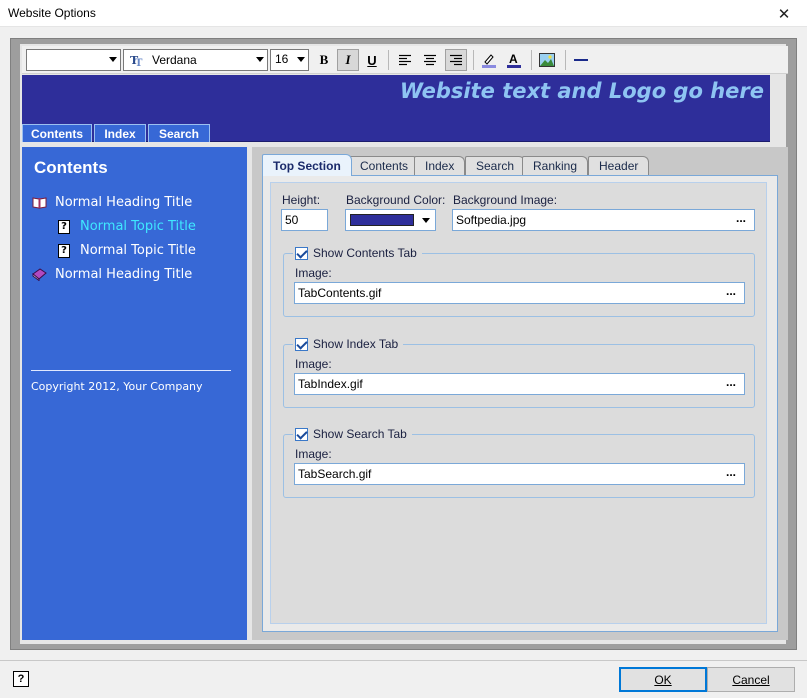  I want to click on style-combo, so click(73, 60).